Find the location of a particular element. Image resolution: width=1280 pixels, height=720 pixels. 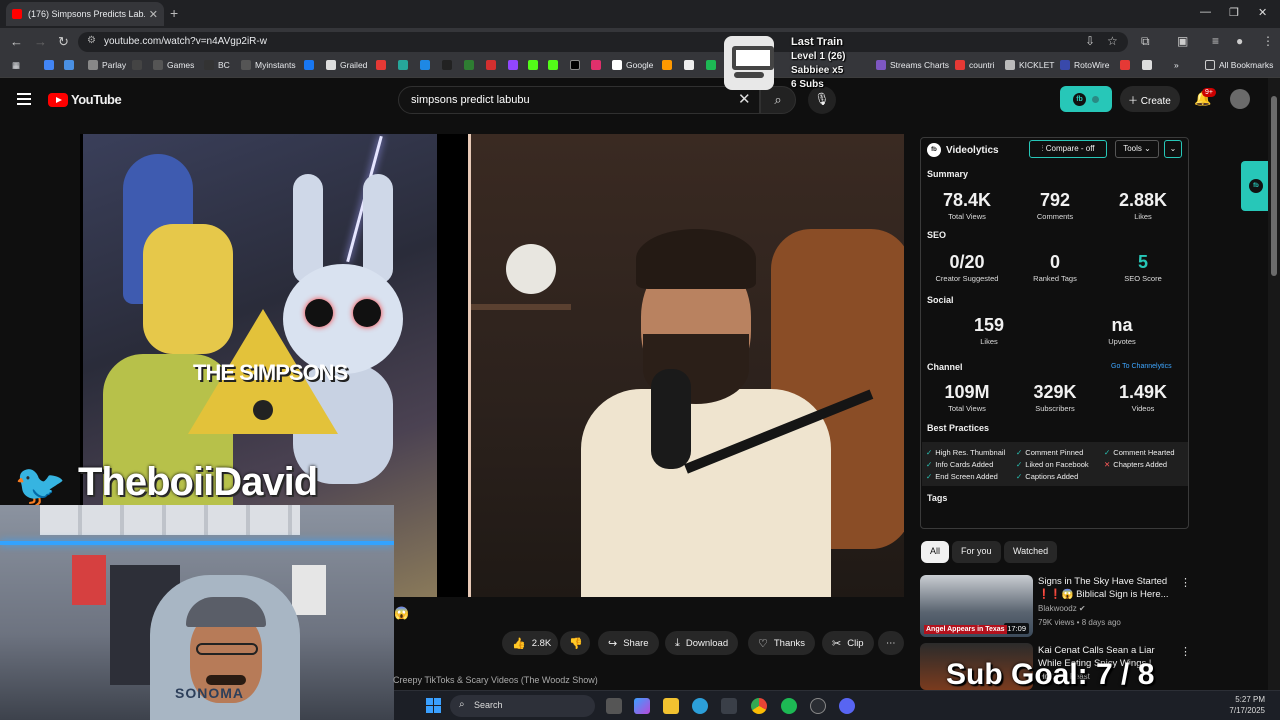

clear-search-icon: ✕ is located at coordinates (744, 99).